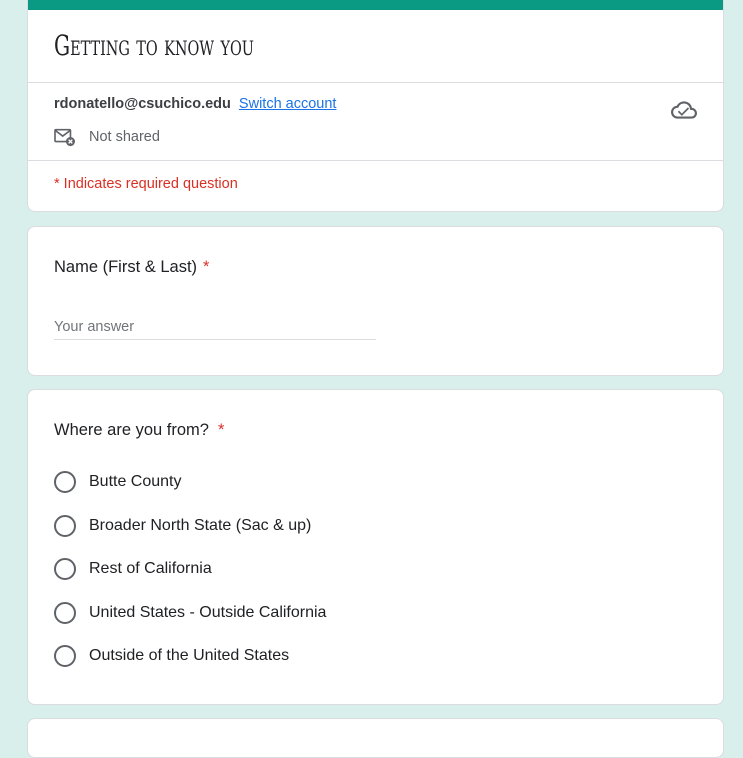 This screenshot has width=743, height=758. Describe the element at coordinates (288, 104) in the screenshot. I see `switch-account-link: Switch account` at that location.